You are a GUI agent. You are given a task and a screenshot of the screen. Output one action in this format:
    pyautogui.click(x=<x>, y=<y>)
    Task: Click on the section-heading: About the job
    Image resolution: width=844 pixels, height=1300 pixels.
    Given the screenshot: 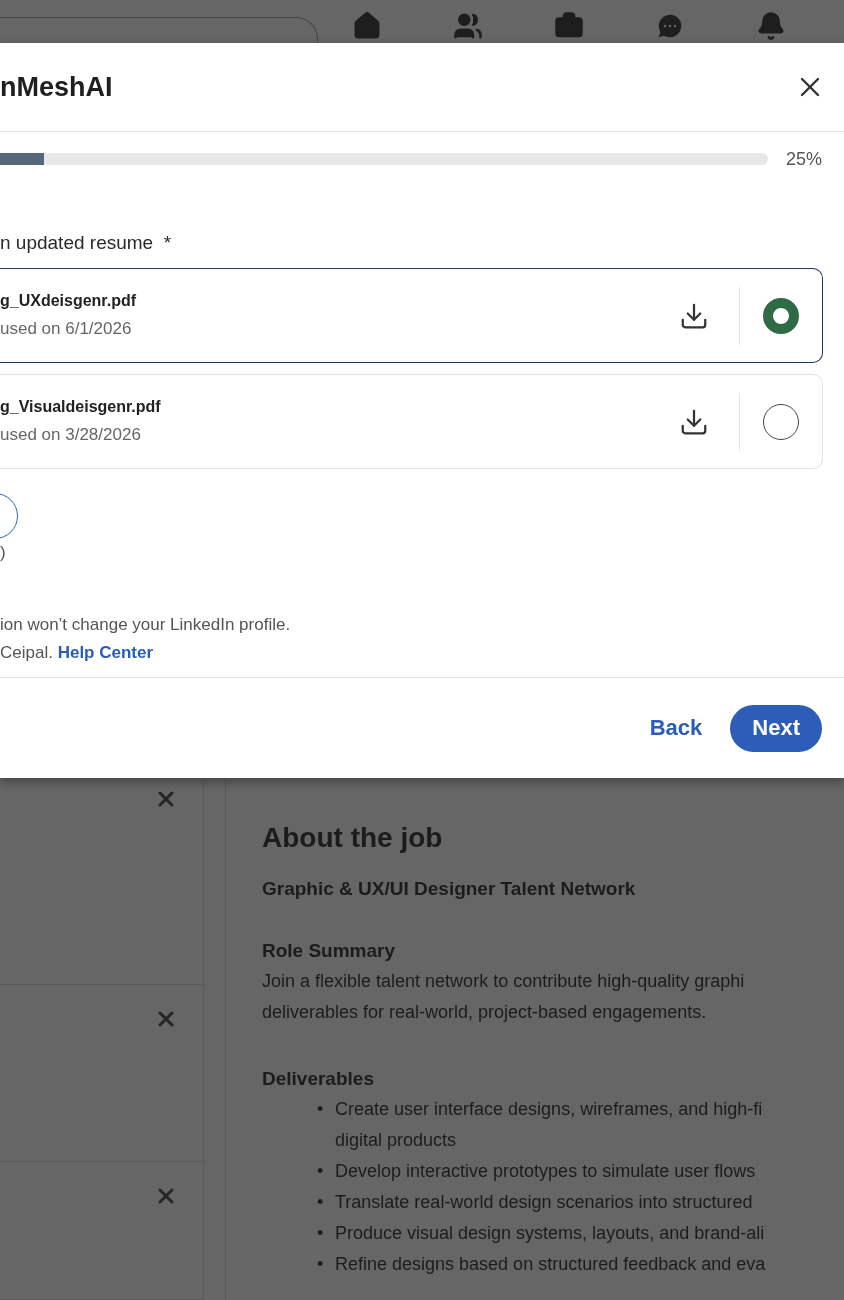 What is the action you would take?
    pyautogui.click(x=353, y=838)
    